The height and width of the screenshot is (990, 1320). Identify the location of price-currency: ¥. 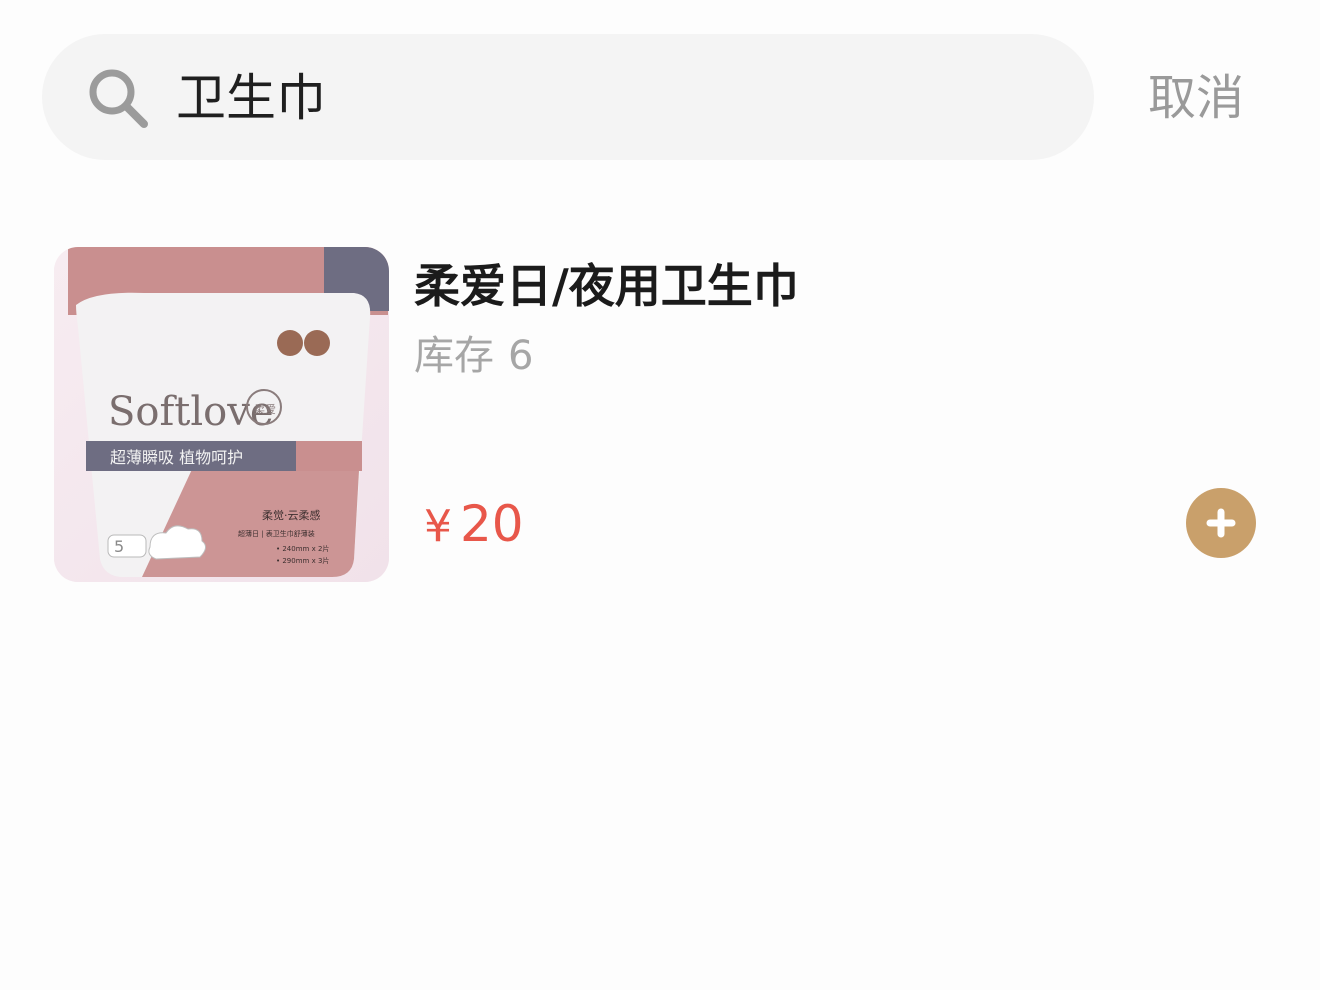
(438, 526).